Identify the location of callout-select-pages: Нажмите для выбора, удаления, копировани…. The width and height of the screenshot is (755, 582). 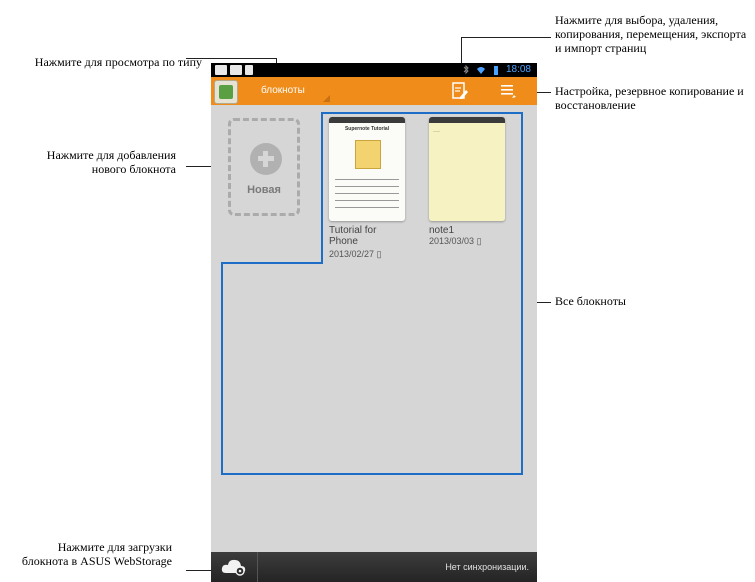
(651, 34).